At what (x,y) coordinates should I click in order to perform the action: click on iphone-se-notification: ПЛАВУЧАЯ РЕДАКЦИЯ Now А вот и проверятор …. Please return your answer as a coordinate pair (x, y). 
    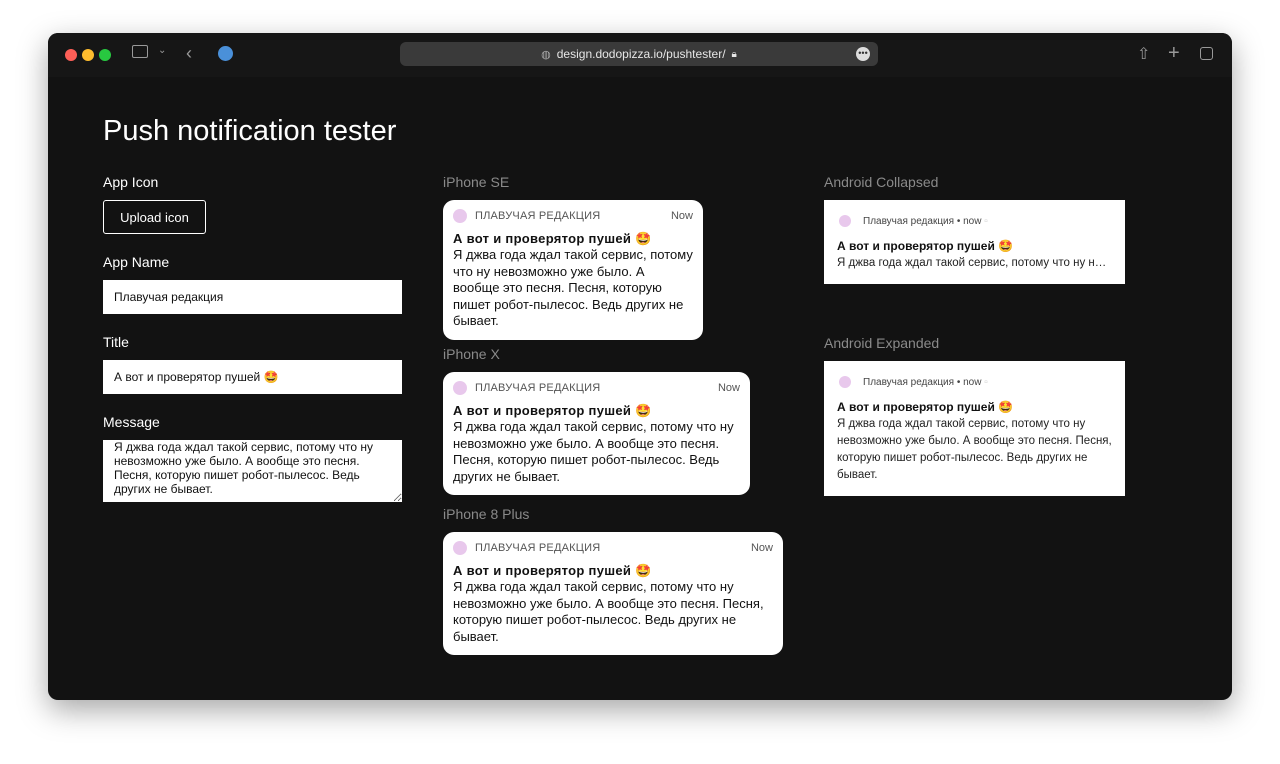
    Looking at the image, I should click on (573, 270).